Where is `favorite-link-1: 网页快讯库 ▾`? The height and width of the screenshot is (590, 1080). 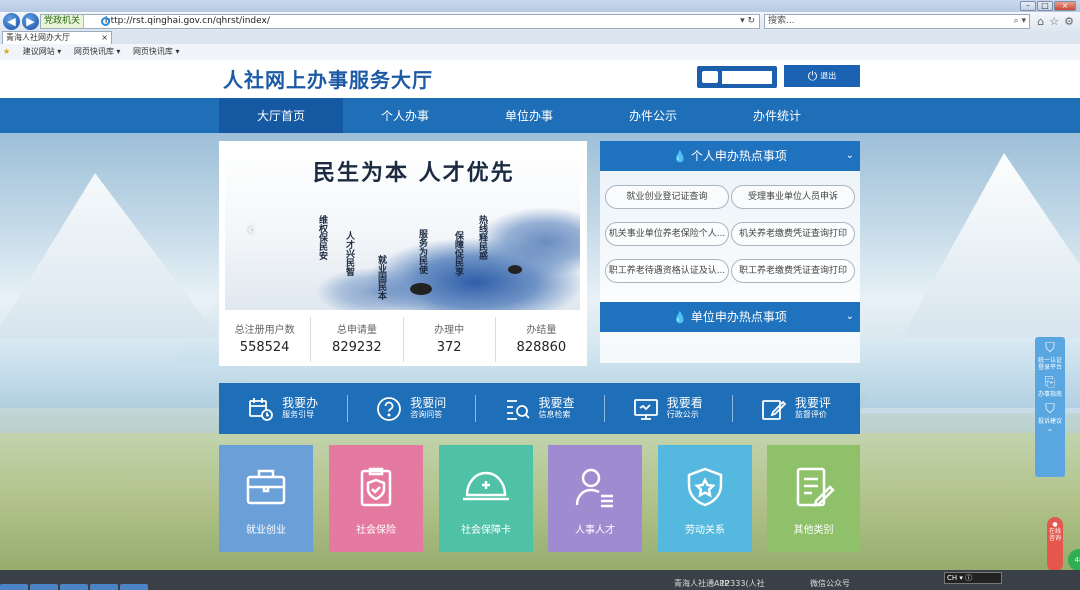
favorite-link-1: 网页快讯库 ▾ is located at coordinates (97, 51).